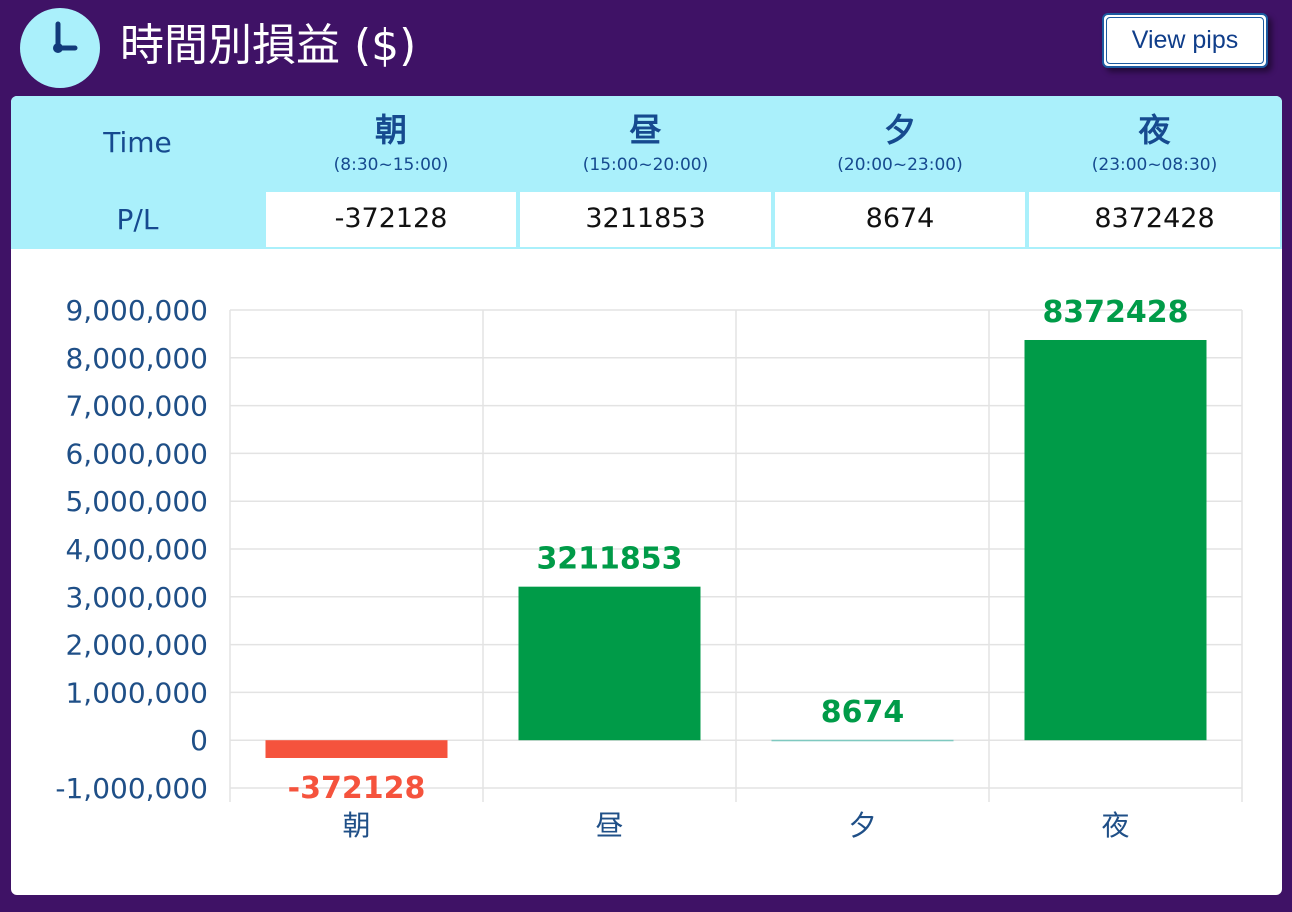 The image size is (1292, 912). What do you see at coordinates (136, 406) in the screenshot?
I see `y-tick-label: 7,000,000` at bounding box center [136, 406].